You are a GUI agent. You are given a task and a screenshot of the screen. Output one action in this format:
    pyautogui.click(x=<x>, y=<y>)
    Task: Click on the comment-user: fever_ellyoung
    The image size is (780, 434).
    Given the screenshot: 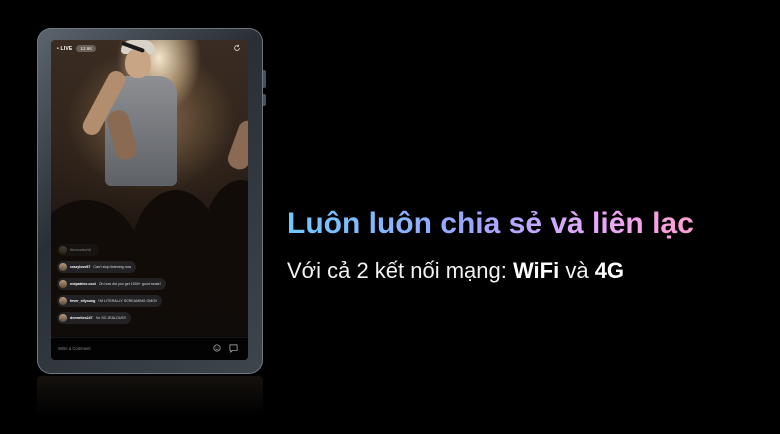 What is the action you would take?
    pyautogui.click(x=83, y=301)
    